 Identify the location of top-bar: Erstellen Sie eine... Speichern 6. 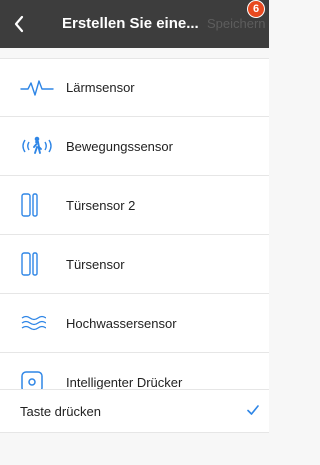
(134, 24).